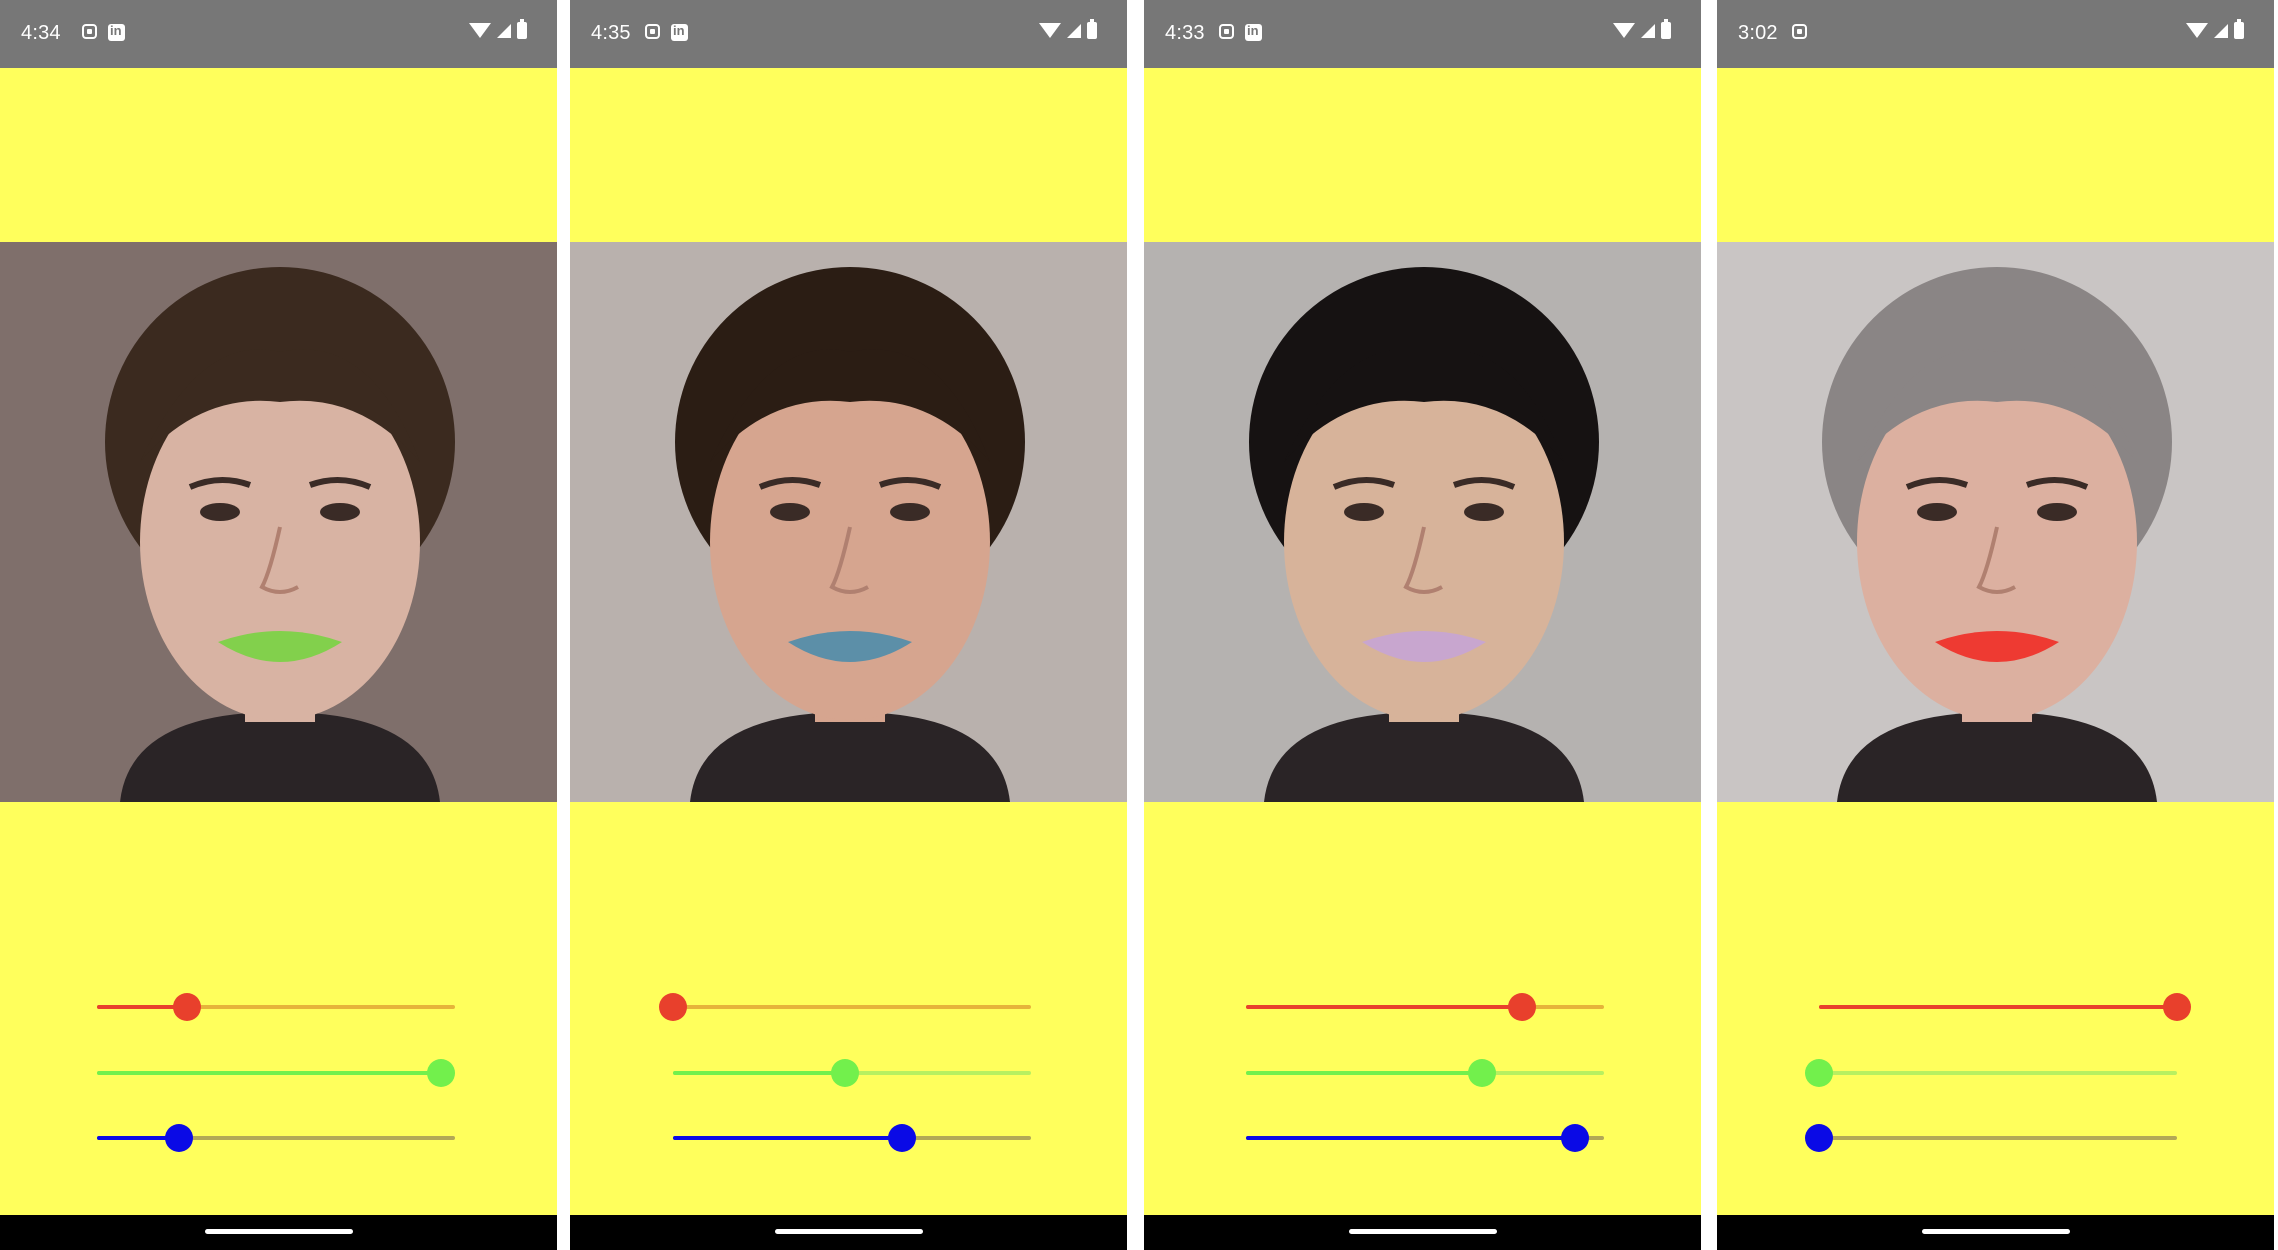 Image resolution: width=2278 pixels, height=1250 pixels. What do you see at coordinates (1758, 33) in the screenshot?
I see `status-time: 3:02` at bounding box center [1758, 33].